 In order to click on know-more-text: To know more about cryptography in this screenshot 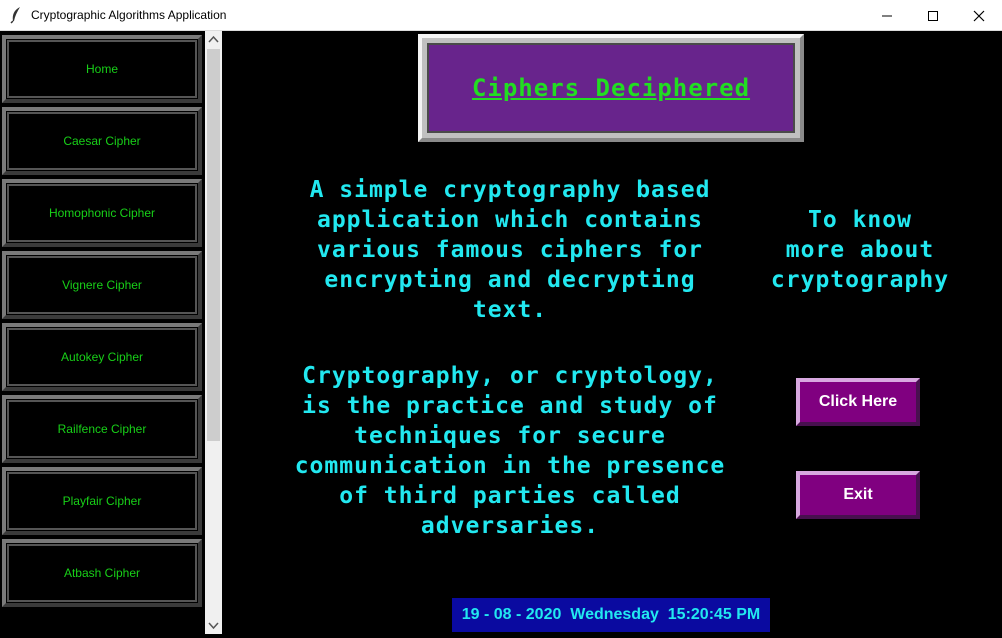, I will do `click(860, 250)`.